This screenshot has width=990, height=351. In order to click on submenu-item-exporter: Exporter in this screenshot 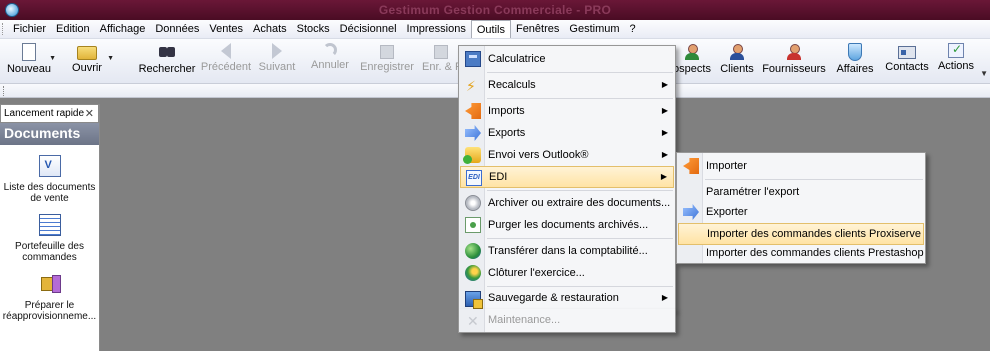, I will do `click(801, 212)`.